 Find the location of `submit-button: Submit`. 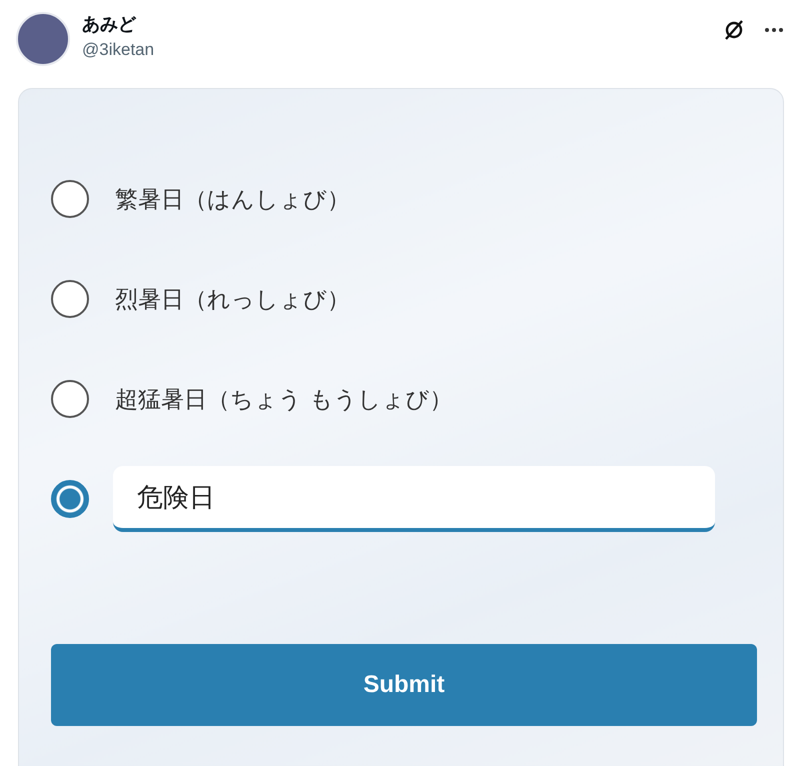

submit-button: Submit is located at coordinates (404, 685).